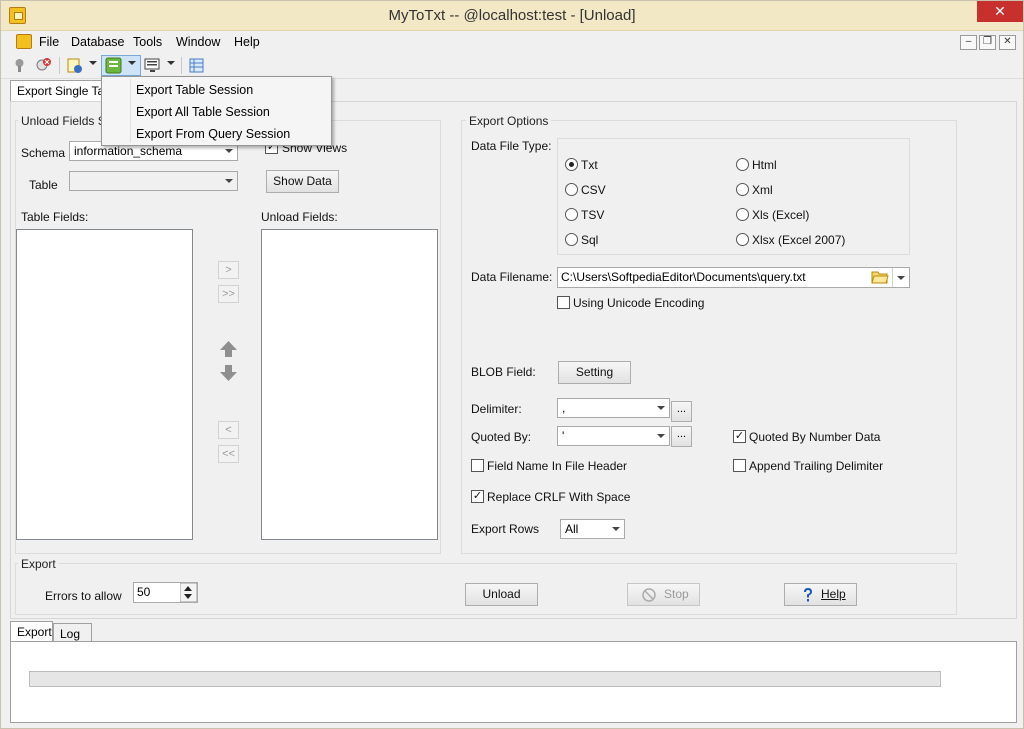 The height and width of the screenshot is (729, 1024). What do you see at coordinates (228, 373) in the screenshot?
I see `move-down-icon` at bounding box center [228, 373].